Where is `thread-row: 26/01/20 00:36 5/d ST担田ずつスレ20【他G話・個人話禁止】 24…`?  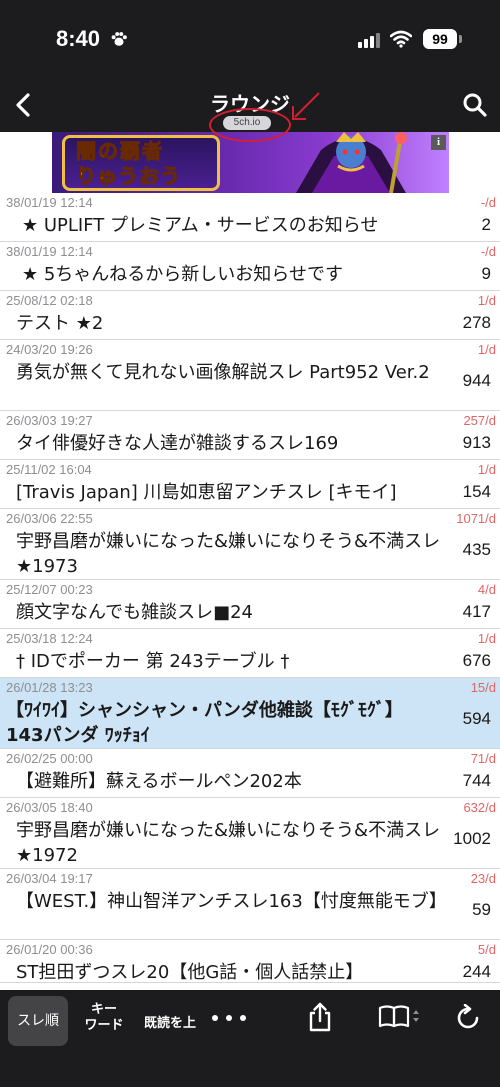 thread-row: 26/01/20 00:36 5/d ST担田ずつスレ20【他G話・個人話禁止】 24… is located at coordinates (250, 961).